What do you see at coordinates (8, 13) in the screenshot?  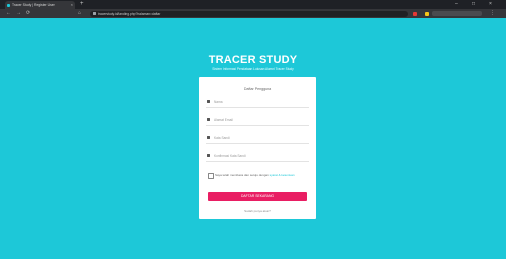 I see `back-button: ←` at bounding box center [8, 13].